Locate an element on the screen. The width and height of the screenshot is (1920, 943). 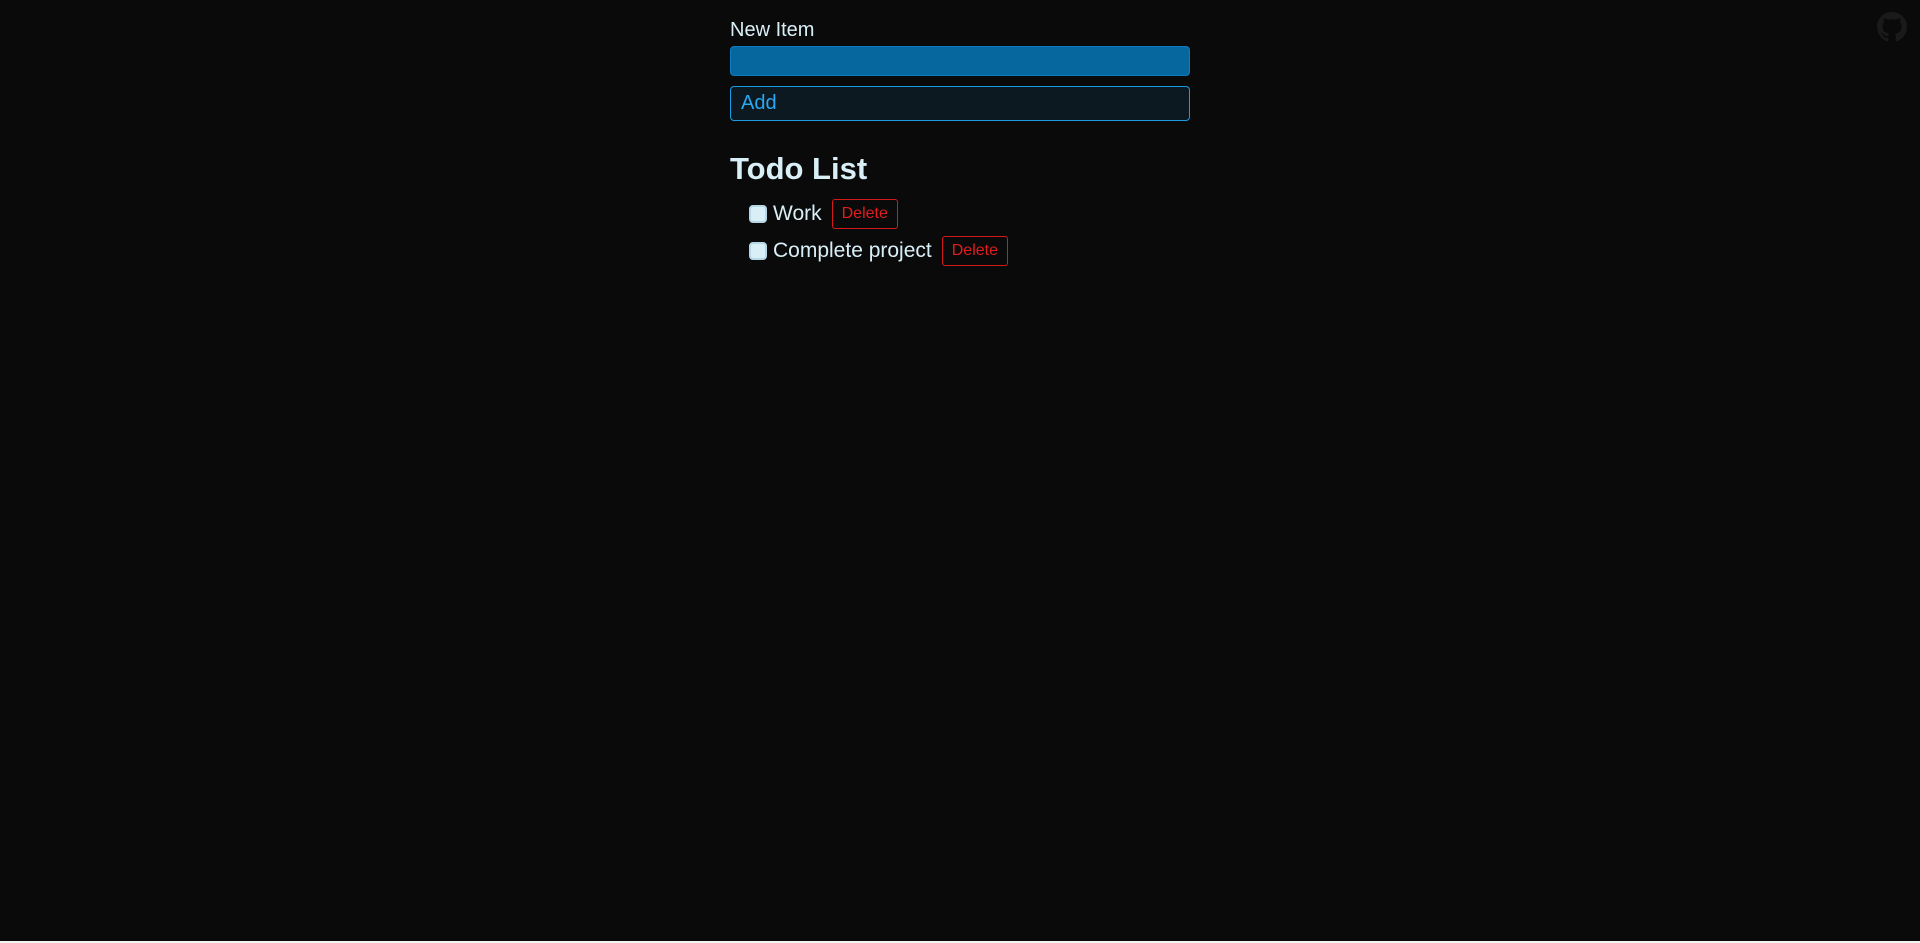
new-item-input is located at coordinates (960, 61).